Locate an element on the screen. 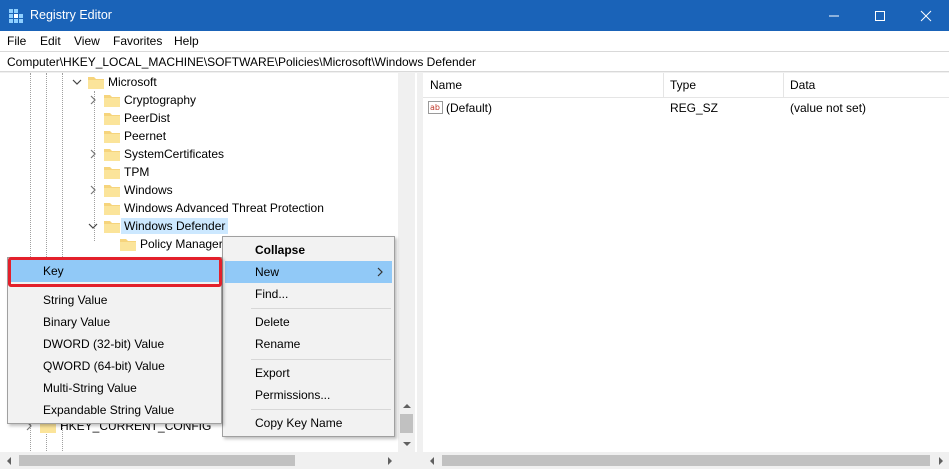  menu-item-collapse: Collapse is located at coordinates (308, 250).